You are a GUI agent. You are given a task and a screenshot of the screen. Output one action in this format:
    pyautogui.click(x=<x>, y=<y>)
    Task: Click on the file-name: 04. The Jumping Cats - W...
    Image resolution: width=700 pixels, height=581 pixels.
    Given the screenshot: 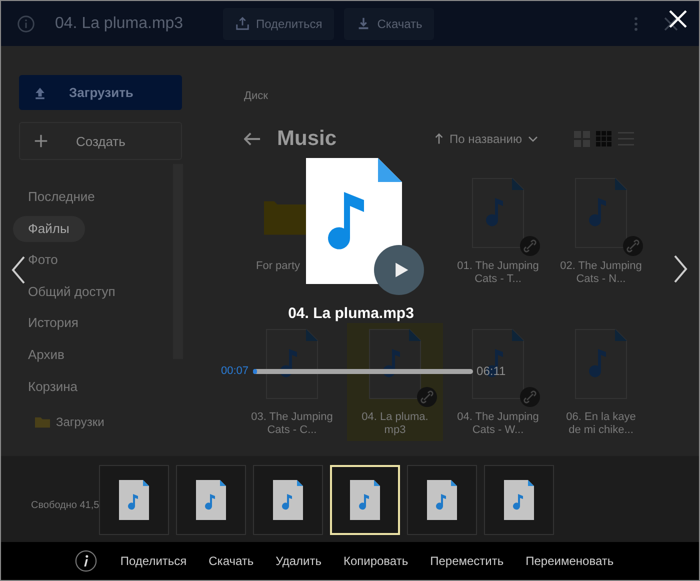 What is the action you would take?
    pyautogui.click(x=498, y=424)
    